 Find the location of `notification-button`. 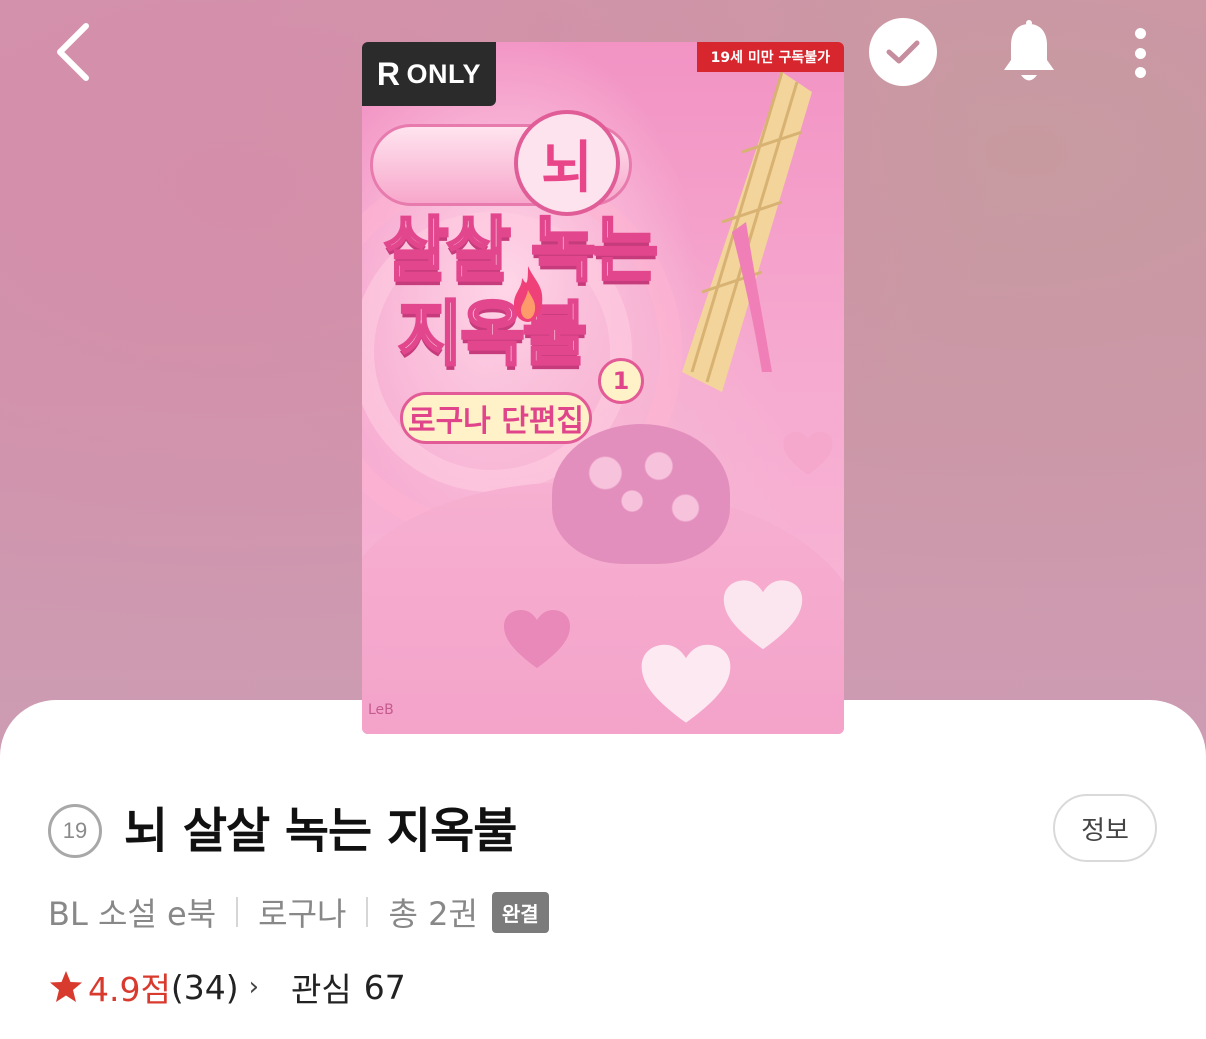

notification-button is located at coordinates (1029, 53).